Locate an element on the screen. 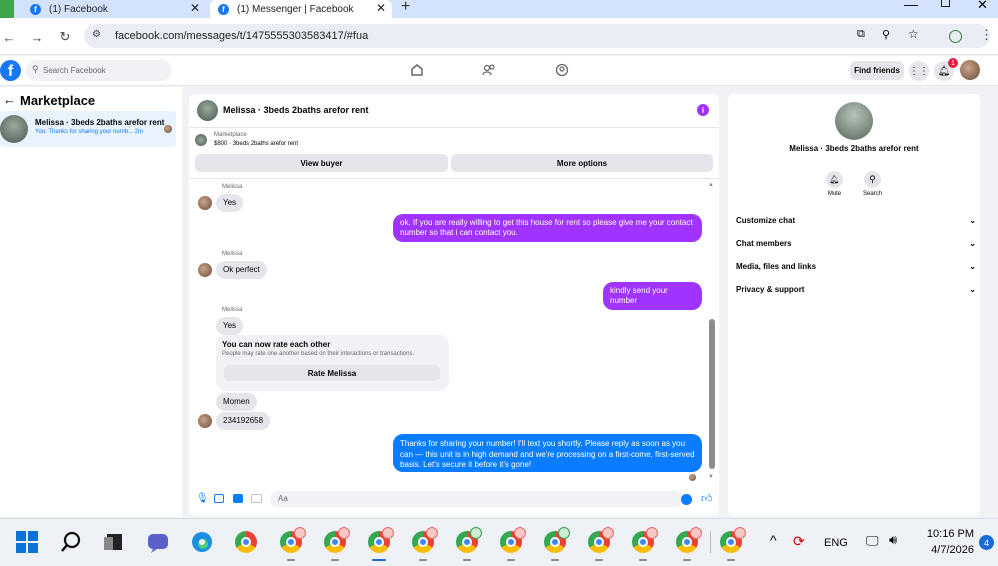  emoji-icon is located at coordinates (686, 499).